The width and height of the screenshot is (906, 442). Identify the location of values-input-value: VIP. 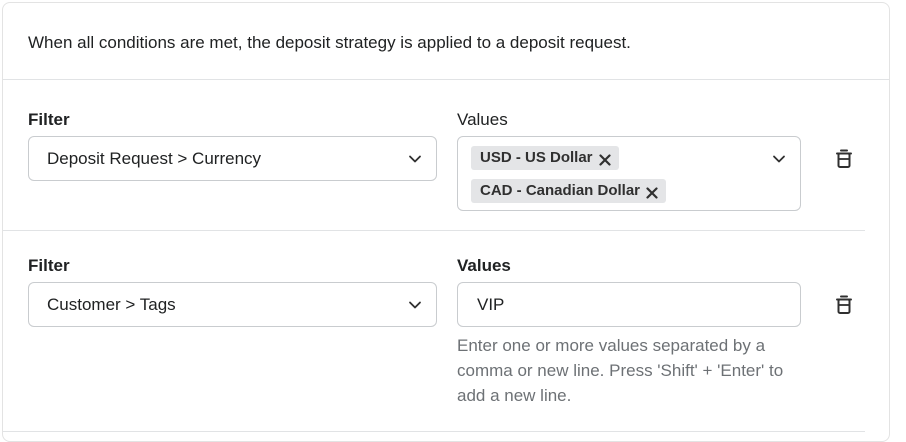
(491, 304).